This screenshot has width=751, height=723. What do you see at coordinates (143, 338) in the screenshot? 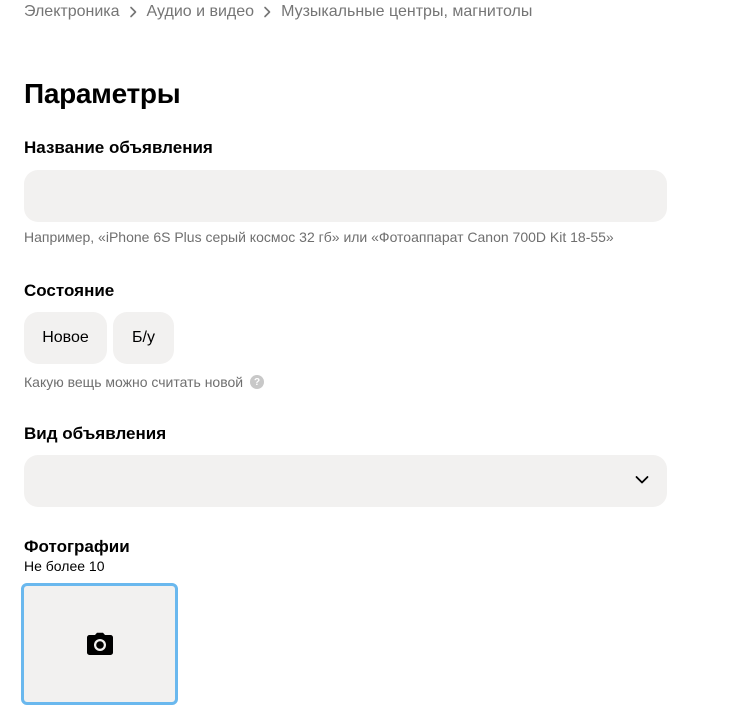
I see `condition-option-used: Б/у` at bounding box center [143, 338].